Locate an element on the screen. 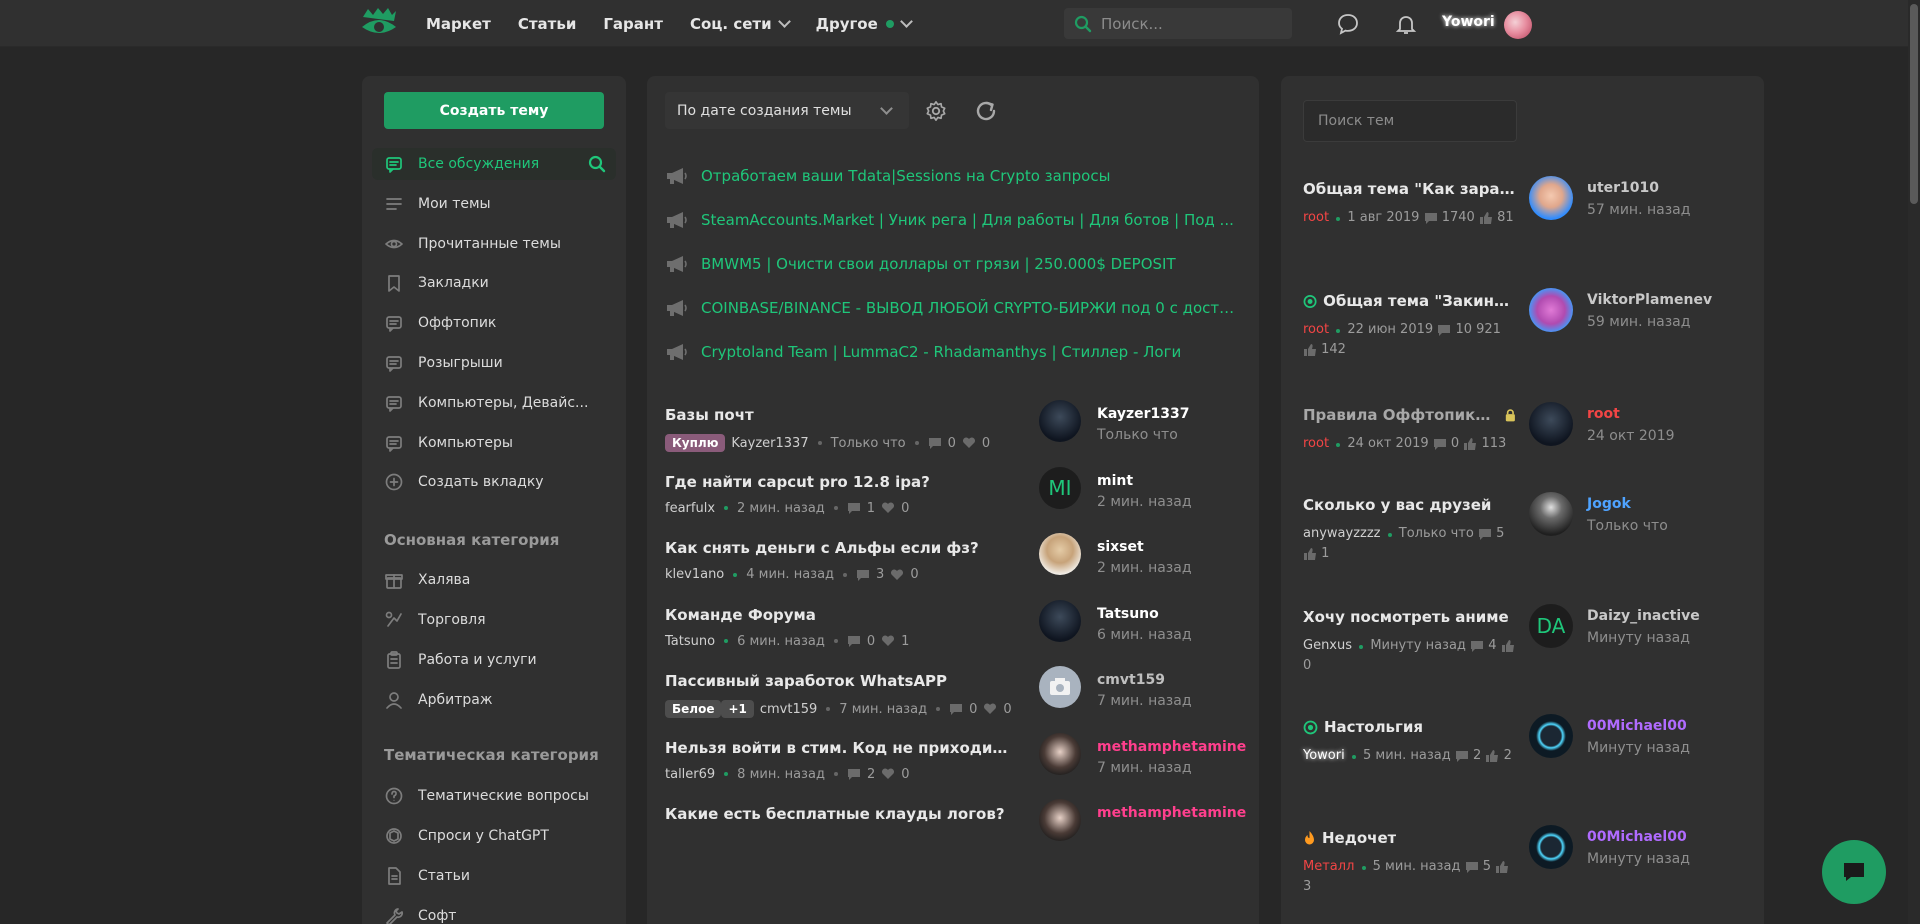 The width and height of the screenshot is (1920, 924). chat-button is located at coordinates (1854, 872).